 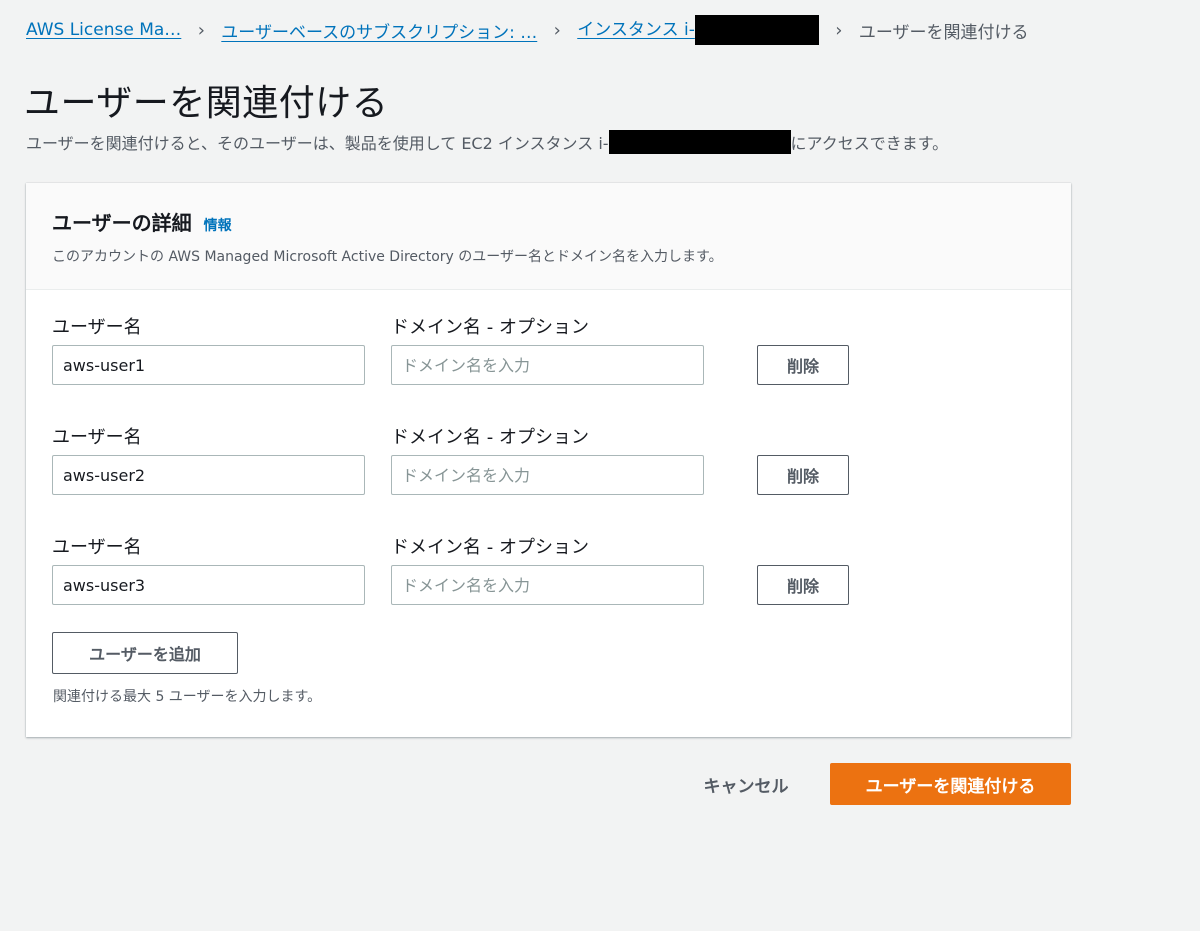 I want to click on breadcrumb-instance-label: インスタンス i-, so click(x=636, y=30).